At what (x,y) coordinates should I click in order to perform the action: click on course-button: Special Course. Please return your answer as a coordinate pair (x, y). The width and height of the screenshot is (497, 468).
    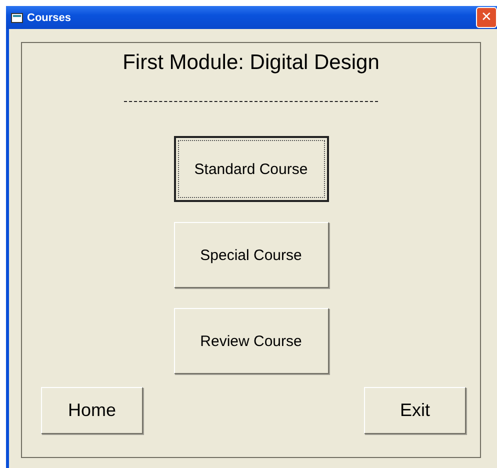
    Looking at the image, I should click on (251, 255).